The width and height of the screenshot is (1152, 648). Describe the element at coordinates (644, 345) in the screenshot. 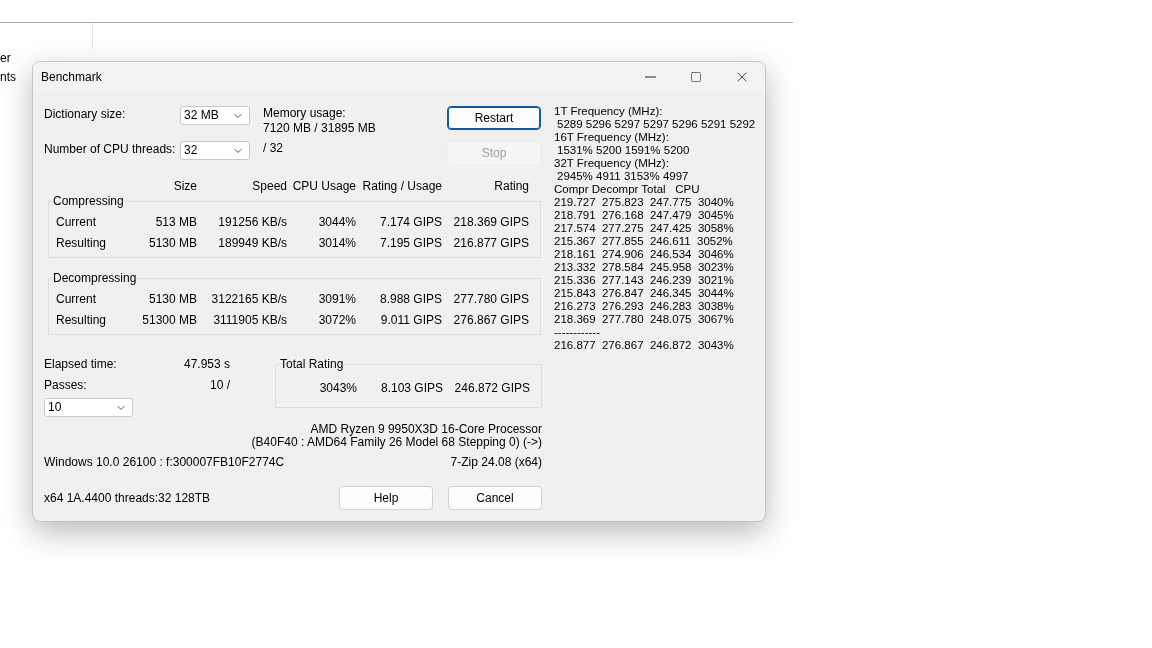

I see `log-line: 216.877 276.867 246.872 3043%` at that location.